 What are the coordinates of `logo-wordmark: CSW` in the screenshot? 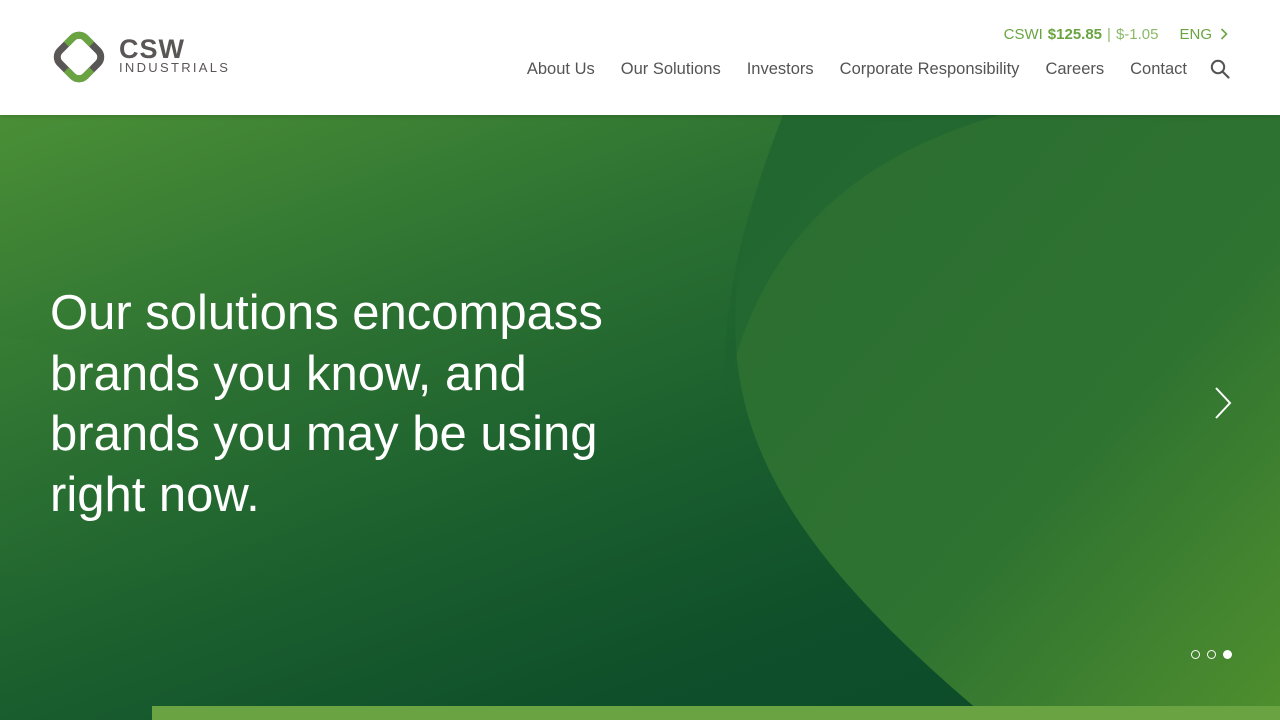 It's located at (152, 49).